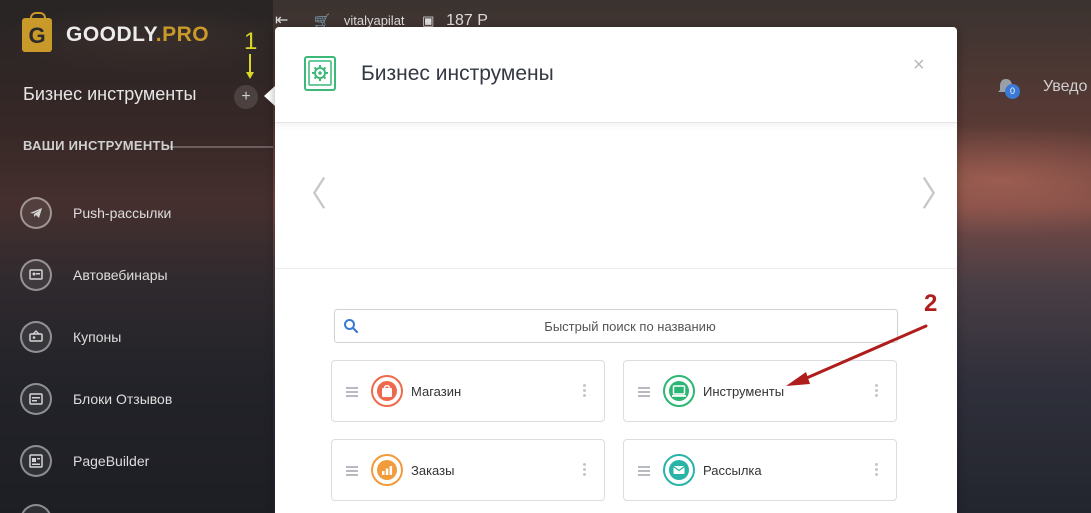 This screenshot has width=1091, height=513. Describe the element at coordinates (744, 391) in the screenshot. I see `tool-label: Инструменты` at that location.